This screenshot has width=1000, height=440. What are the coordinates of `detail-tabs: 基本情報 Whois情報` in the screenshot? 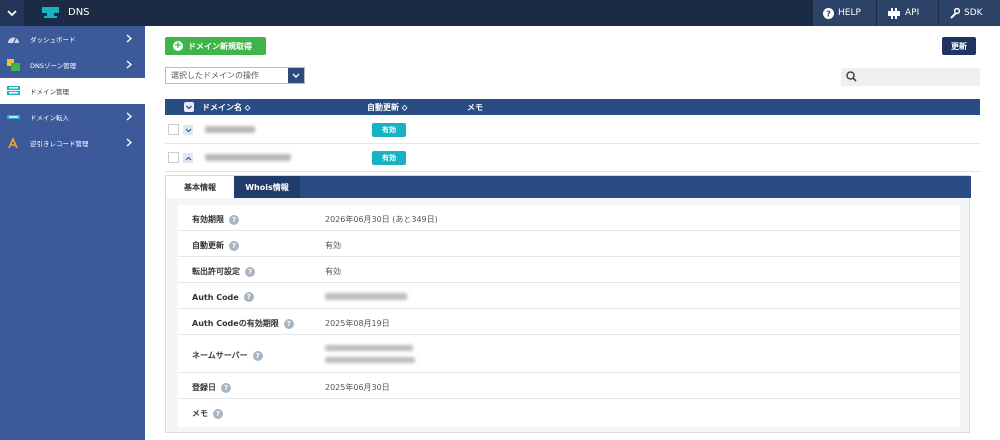 It's located at (568, 187).